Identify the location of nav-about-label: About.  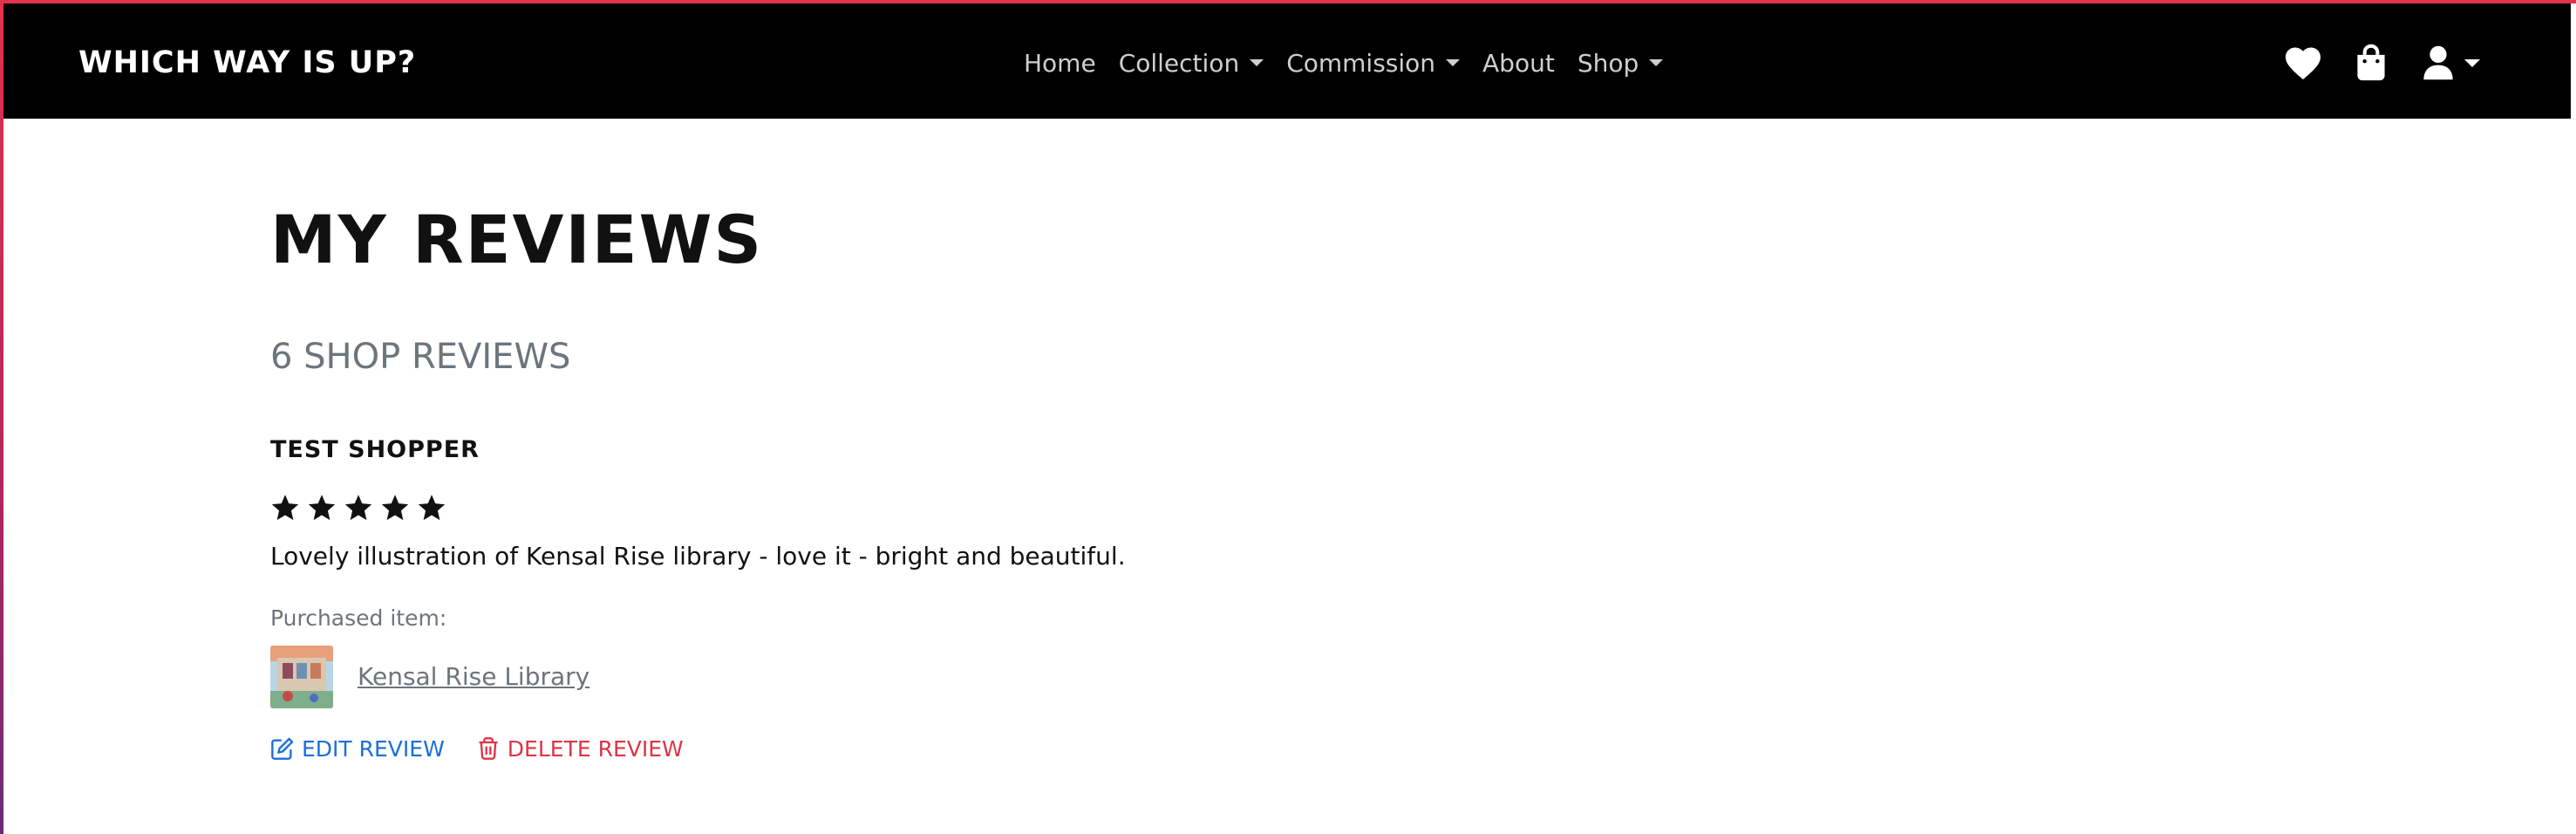
(1518, 63).